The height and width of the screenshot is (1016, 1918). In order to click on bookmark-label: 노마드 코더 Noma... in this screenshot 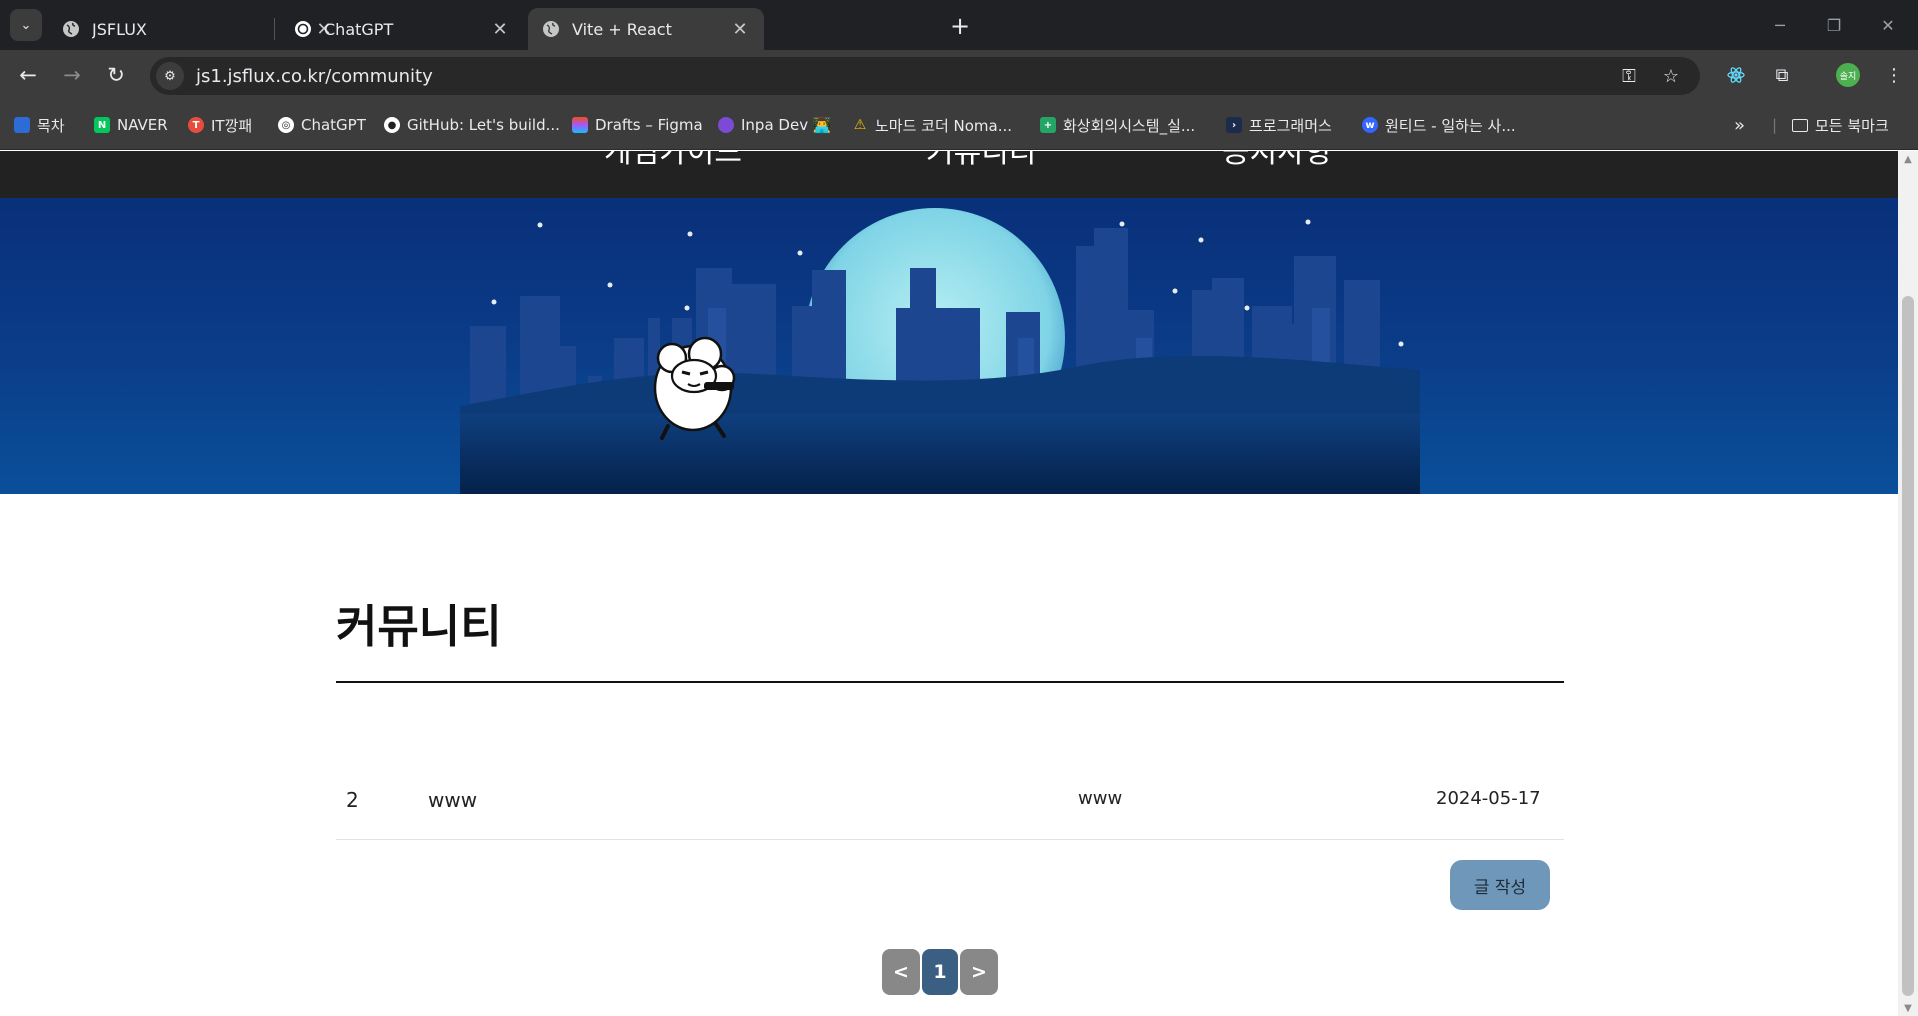, I will do `click(944, 125)`.